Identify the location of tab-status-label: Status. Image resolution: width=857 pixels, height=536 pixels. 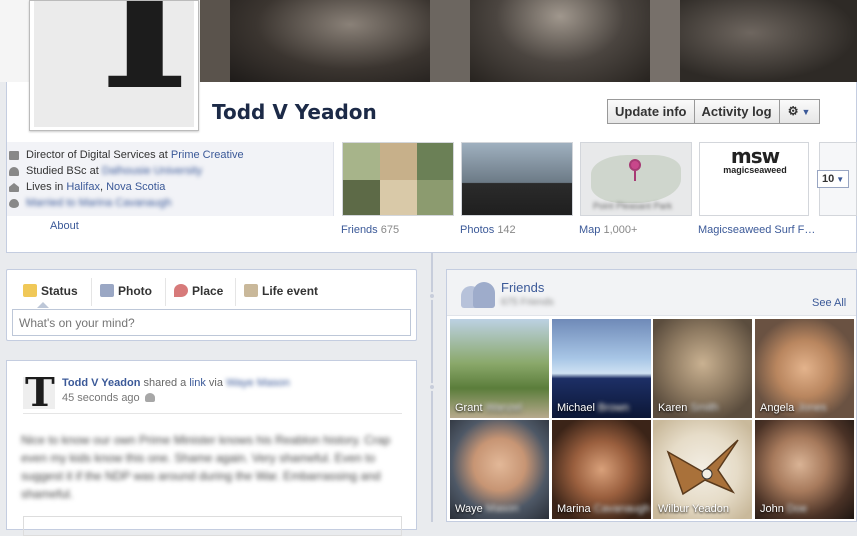
(59, 291).